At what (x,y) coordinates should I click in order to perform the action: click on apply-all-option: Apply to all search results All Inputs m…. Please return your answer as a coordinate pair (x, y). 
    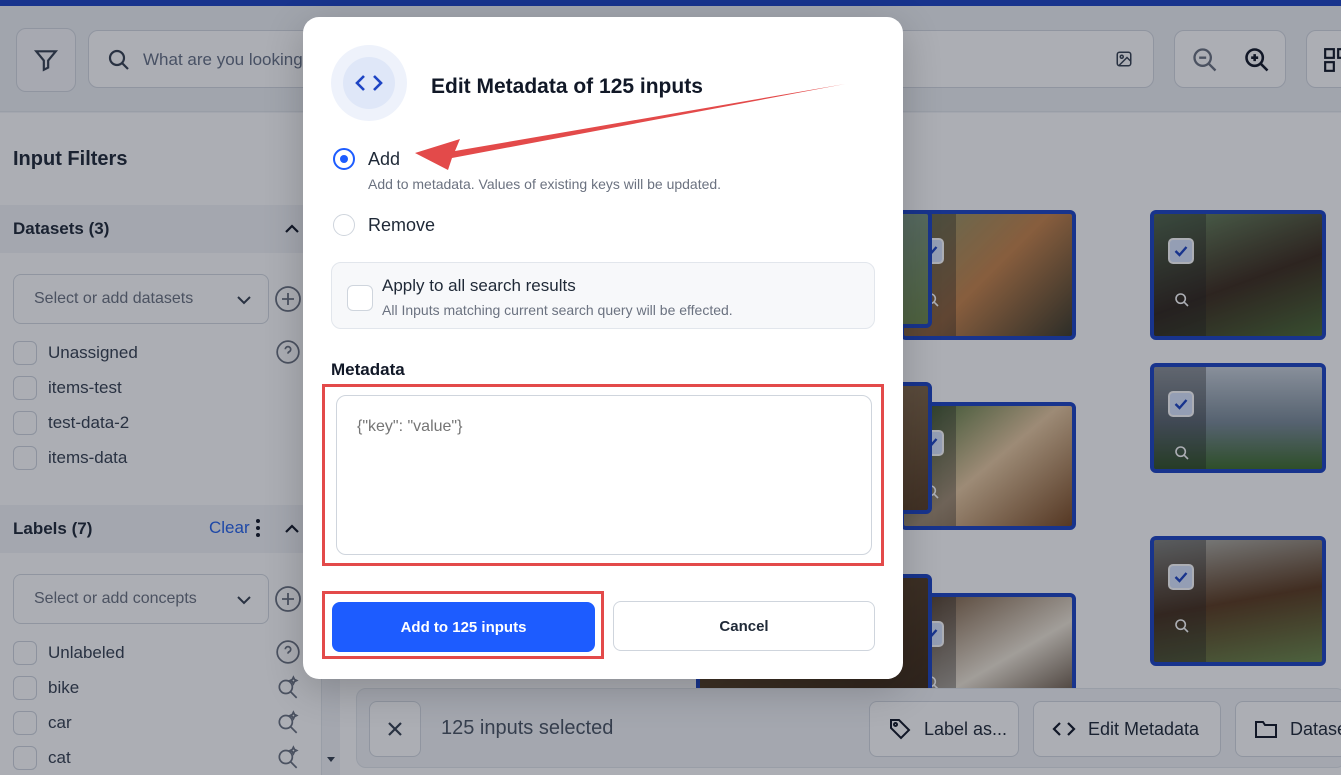
    Looking at the image, I should click on (603, 295).